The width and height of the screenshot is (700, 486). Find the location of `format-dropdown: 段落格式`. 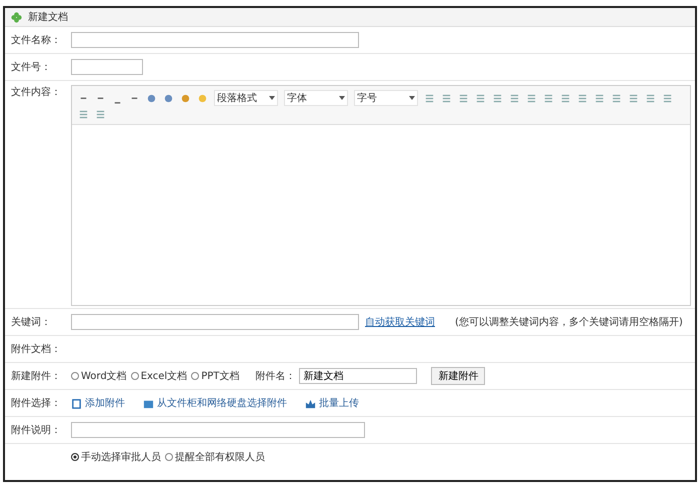

format-dropdown: 段落格式 is located at coordinates (246, 98).